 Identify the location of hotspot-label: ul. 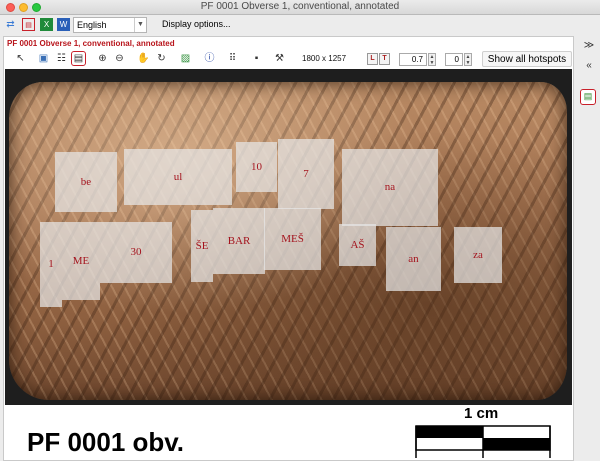
(178, 177).